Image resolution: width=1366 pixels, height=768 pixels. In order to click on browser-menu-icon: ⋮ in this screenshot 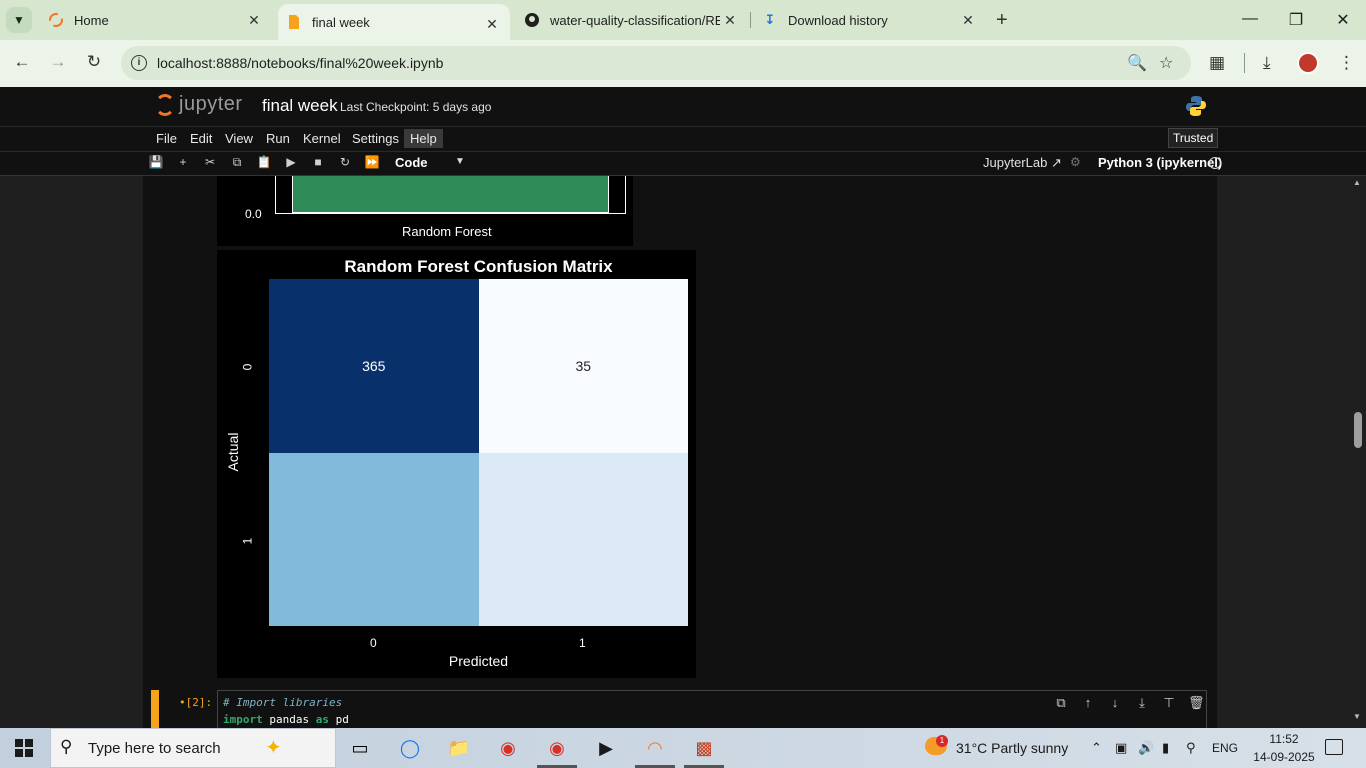, I will do `click(1346, 63)`.